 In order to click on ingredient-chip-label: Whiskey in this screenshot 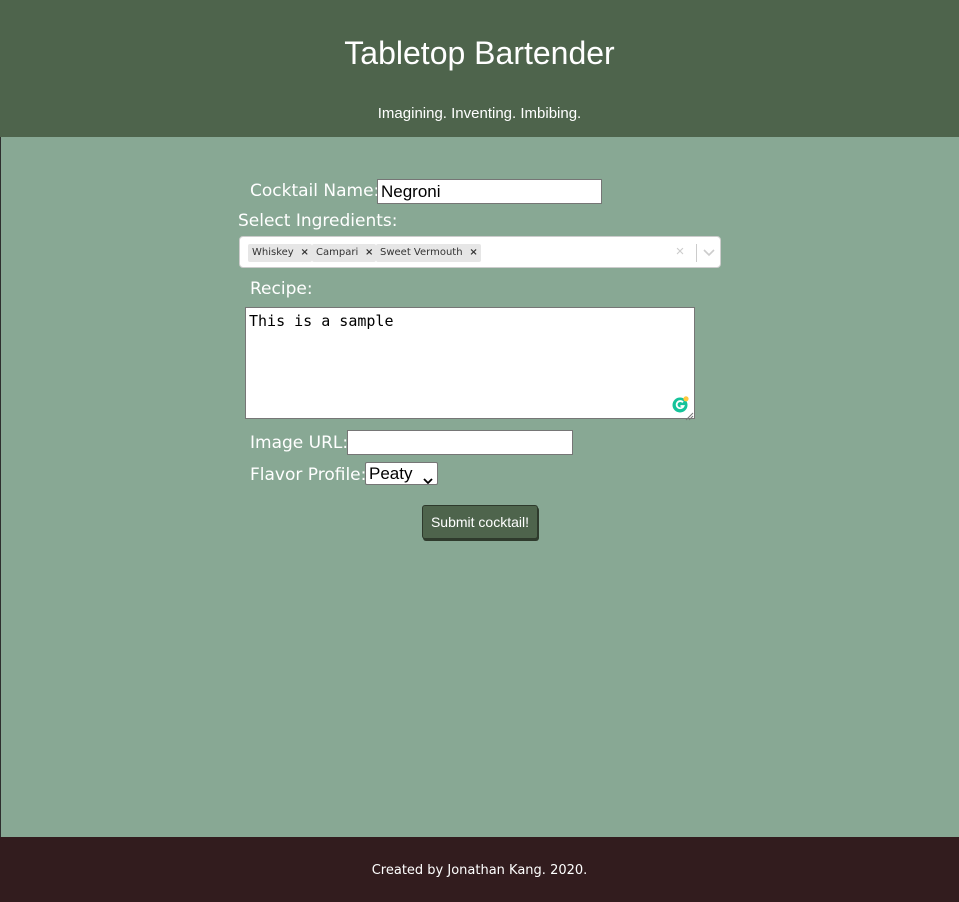, I will do `click(273, 252)`.